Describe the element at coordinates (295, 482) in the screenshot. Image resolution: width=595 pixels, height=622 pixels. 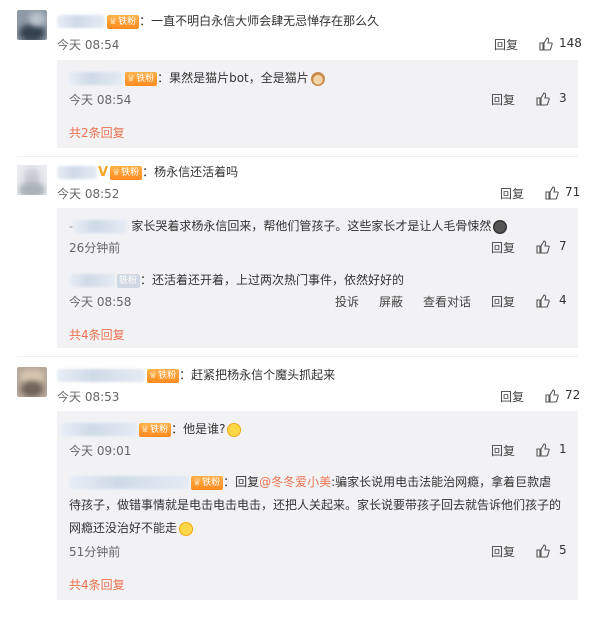
I see `mention-link: @冬冬爱小美` at that location.